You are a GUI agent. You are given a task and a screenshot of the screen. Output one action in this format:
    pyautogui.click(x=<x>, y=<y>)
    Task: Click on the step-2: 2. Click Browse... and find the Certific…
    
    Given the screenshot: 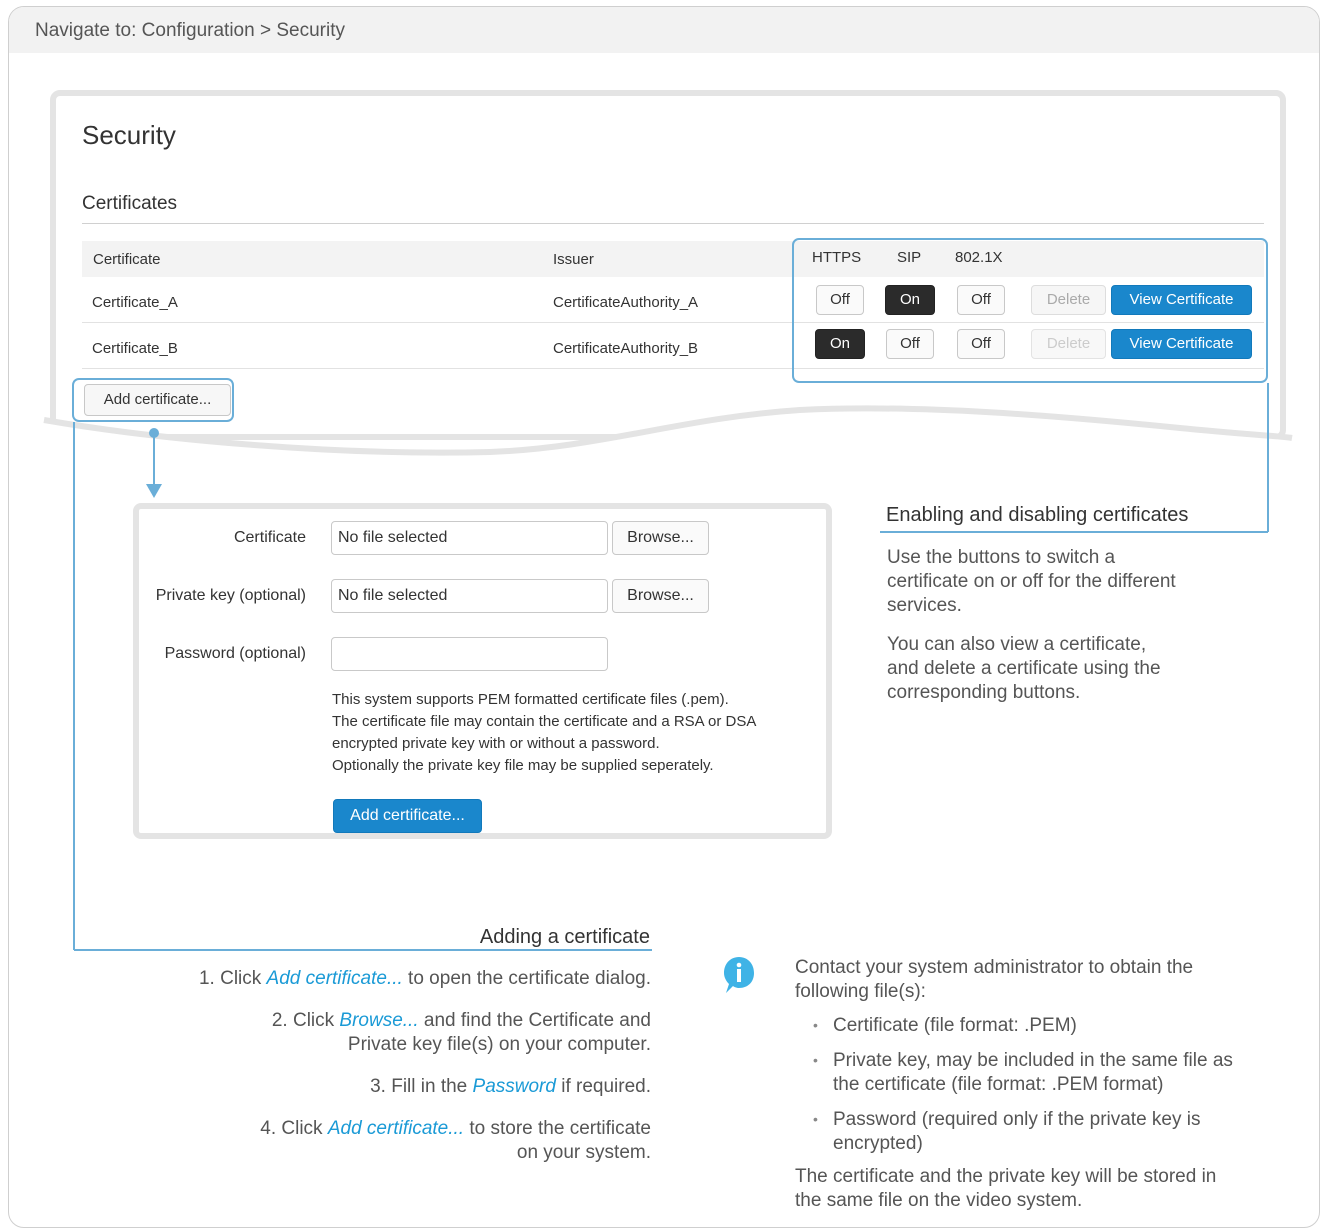 What is the action you would take?
    pyautogui.click(x=355, y=1021)
    